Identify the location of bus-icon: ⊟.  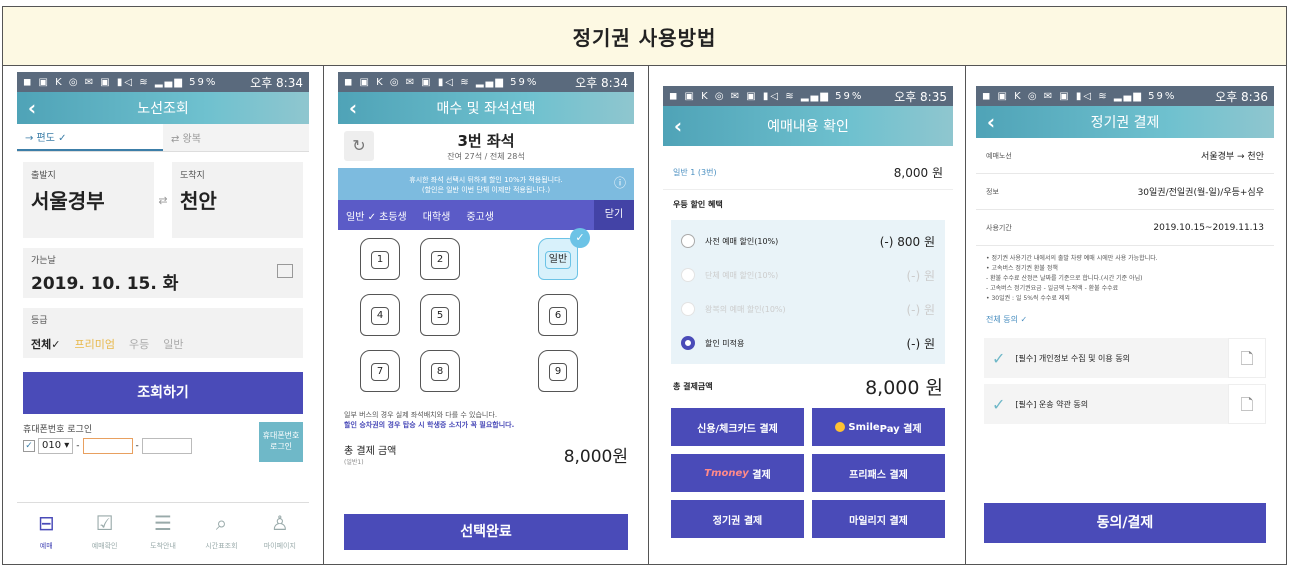
(46, 523).